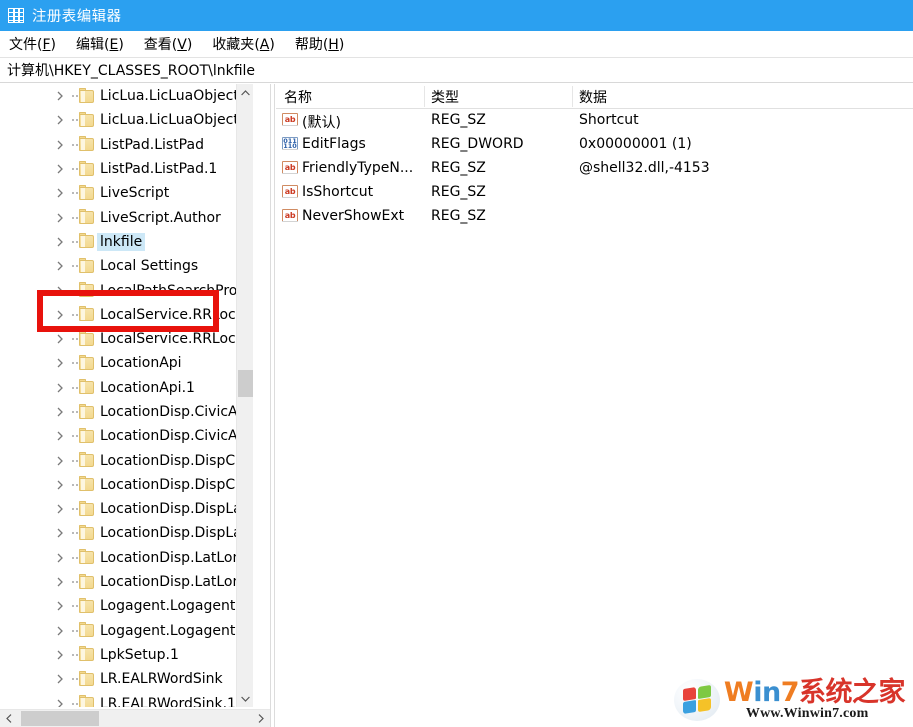 This screenshot has height=727, width=913. I want to click on menu-item-edit: 编辑(E), so click(100, 44).